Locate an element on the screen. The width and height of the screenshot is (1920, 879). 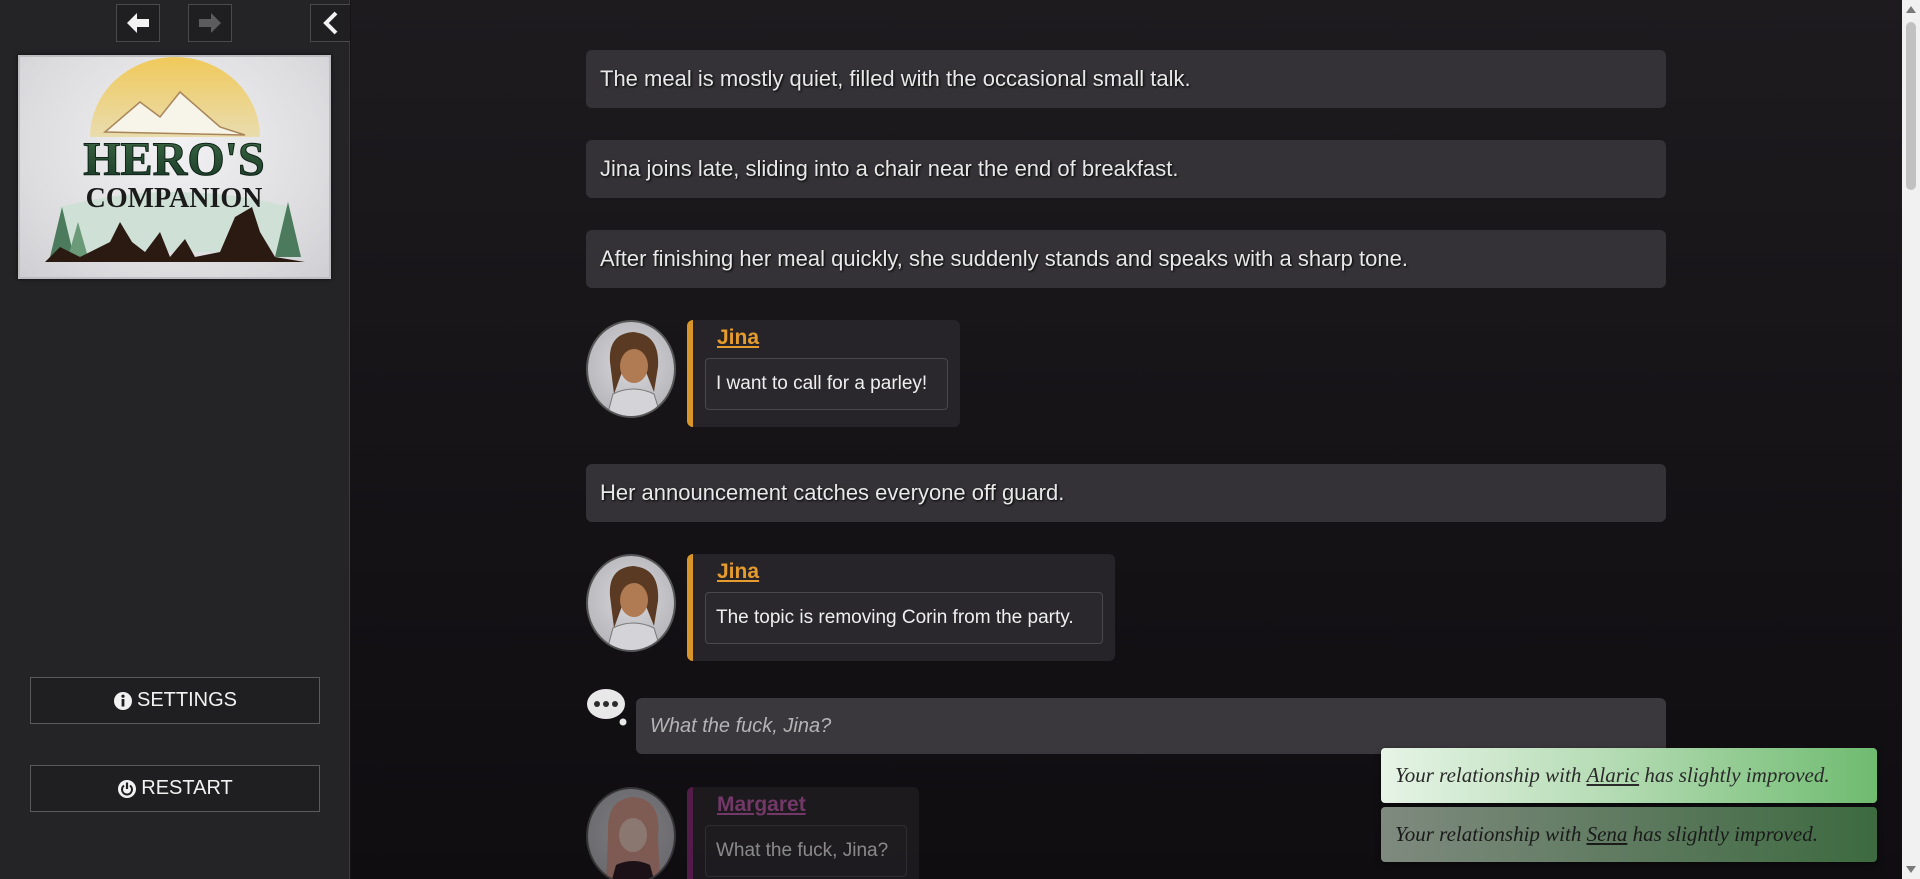
scrollbar is located at coordinates (1911, 439).